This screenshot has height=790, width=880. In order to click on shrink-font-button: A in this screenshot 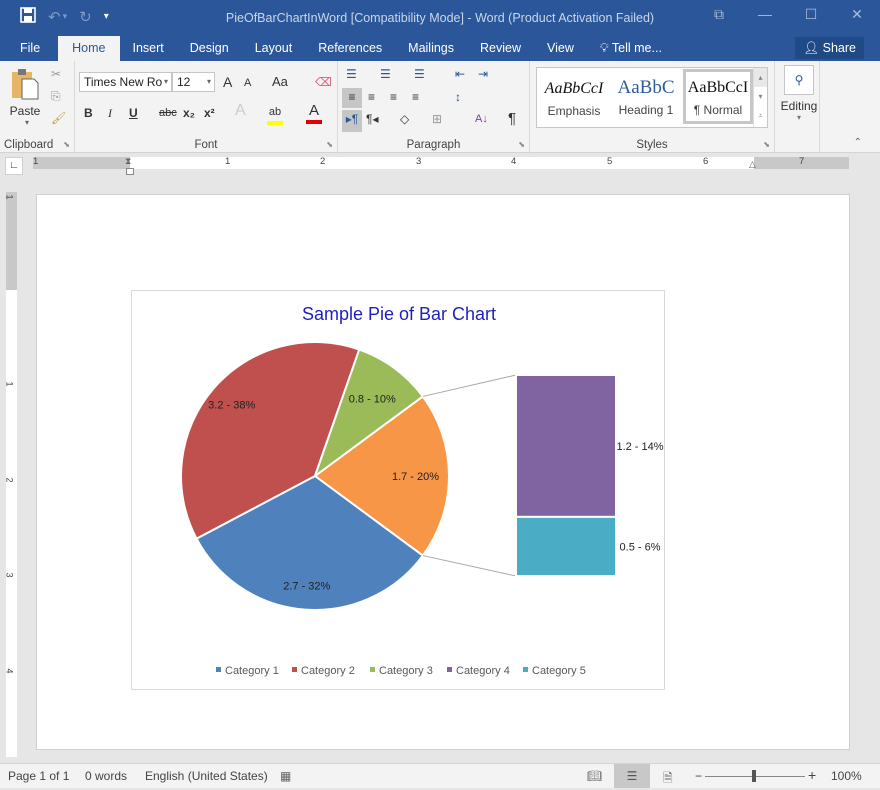, I will do `click(247, 83)`.